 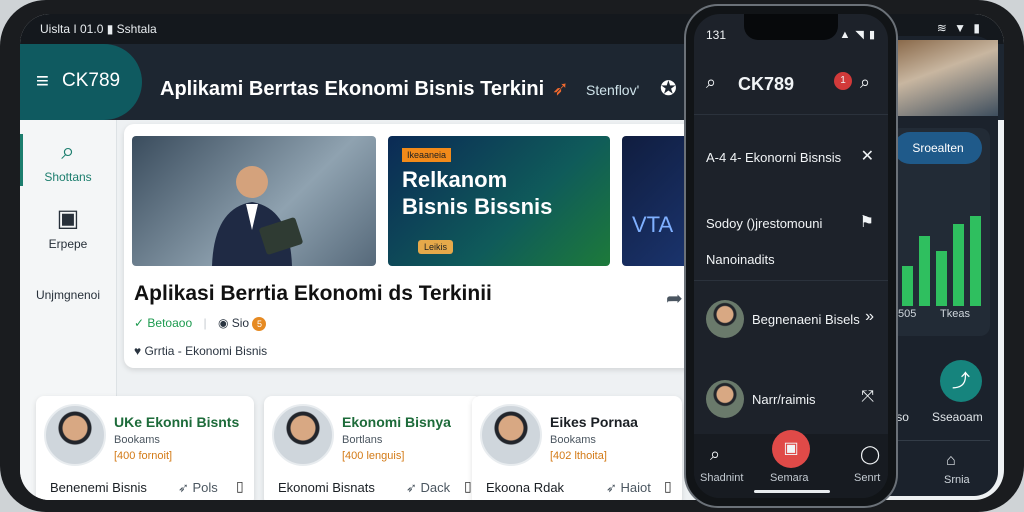 I want to click on phone-menu-item: Sodoy ()jrestomouni, so click(x=764, y=223).